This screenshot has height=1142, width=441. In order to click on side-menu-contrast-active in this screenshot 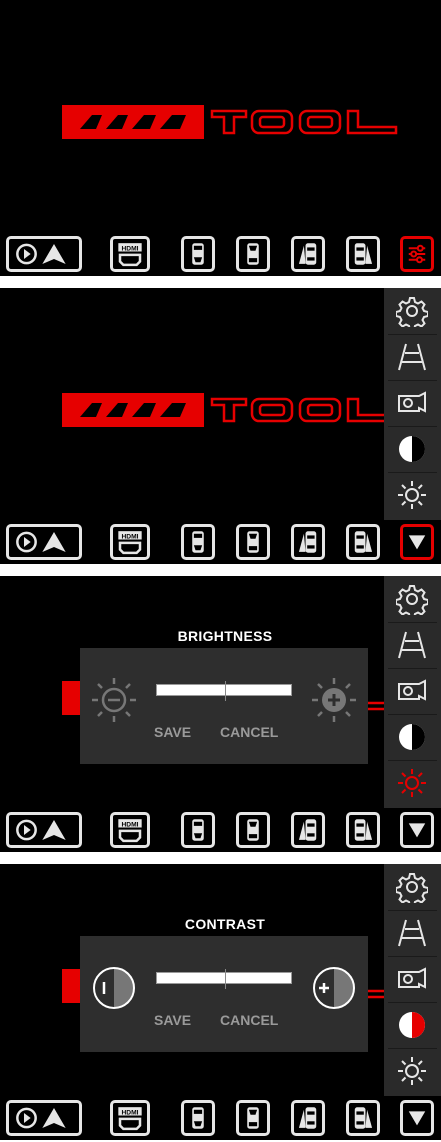, I will do `click(412, 1025)`.